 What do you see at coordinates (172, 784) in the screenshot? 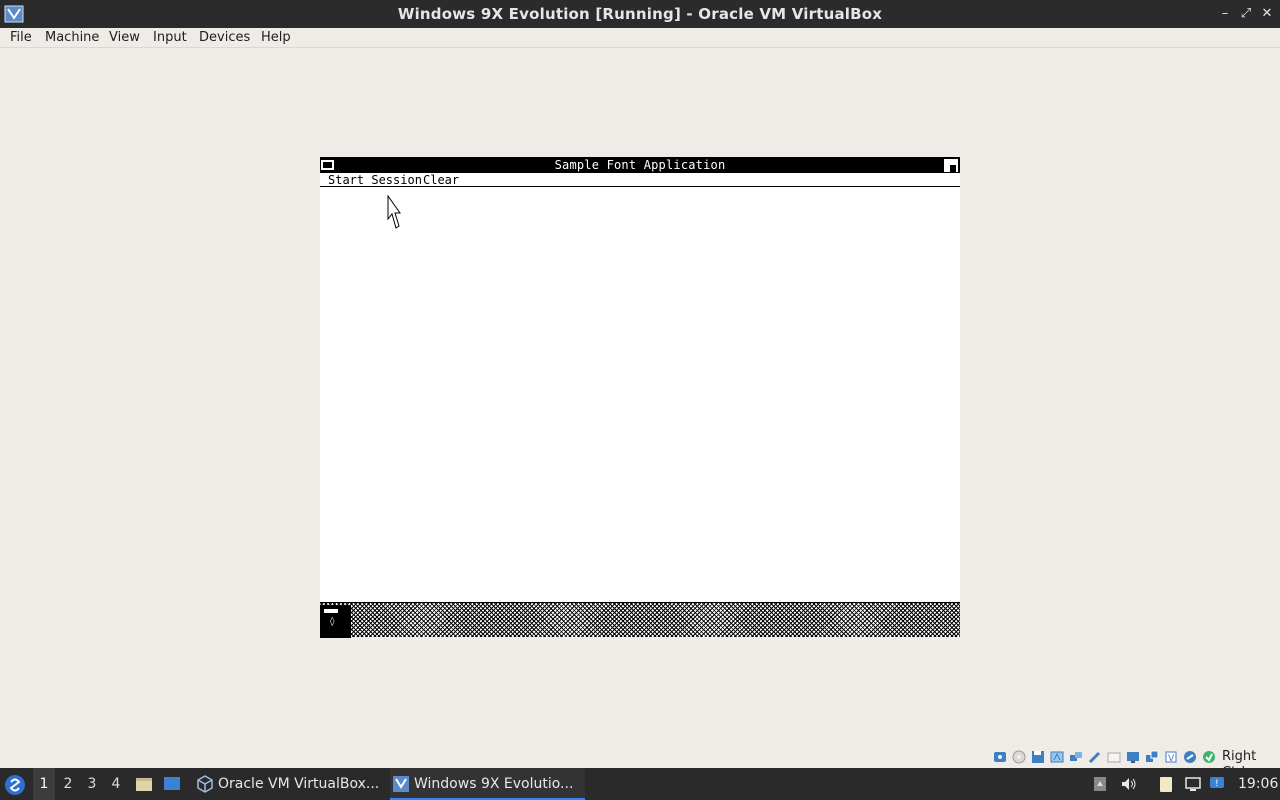
I see `desktop-icon` at bounding box center [172, 784].